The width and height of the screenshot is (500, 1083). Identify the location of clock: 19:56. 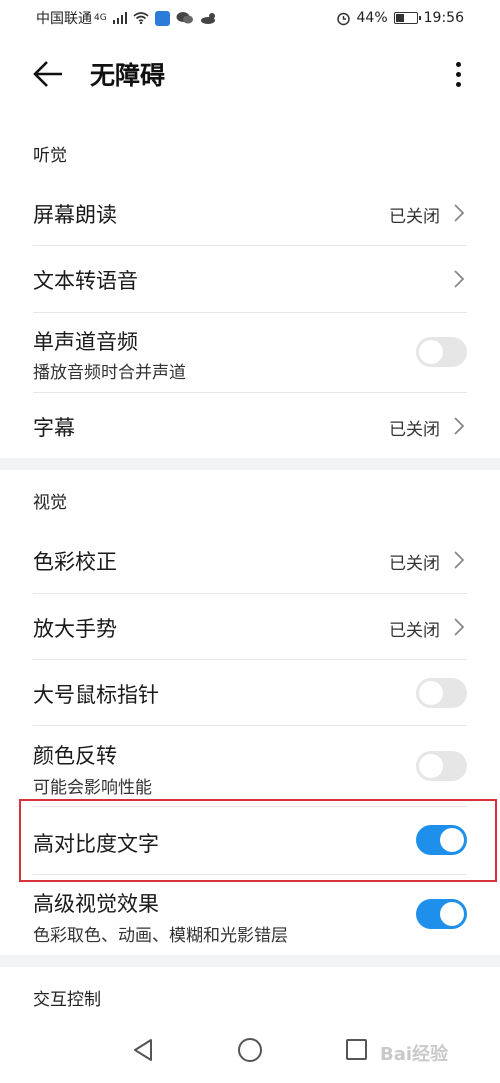
(443, 18).